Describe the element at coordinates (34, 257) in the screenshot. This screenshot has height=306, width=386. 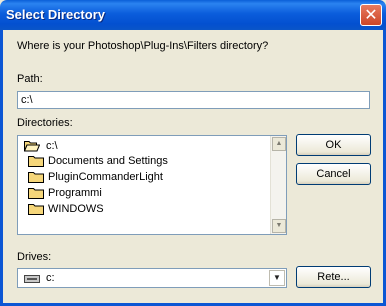
I see `drives-label: Drives:` at that location.